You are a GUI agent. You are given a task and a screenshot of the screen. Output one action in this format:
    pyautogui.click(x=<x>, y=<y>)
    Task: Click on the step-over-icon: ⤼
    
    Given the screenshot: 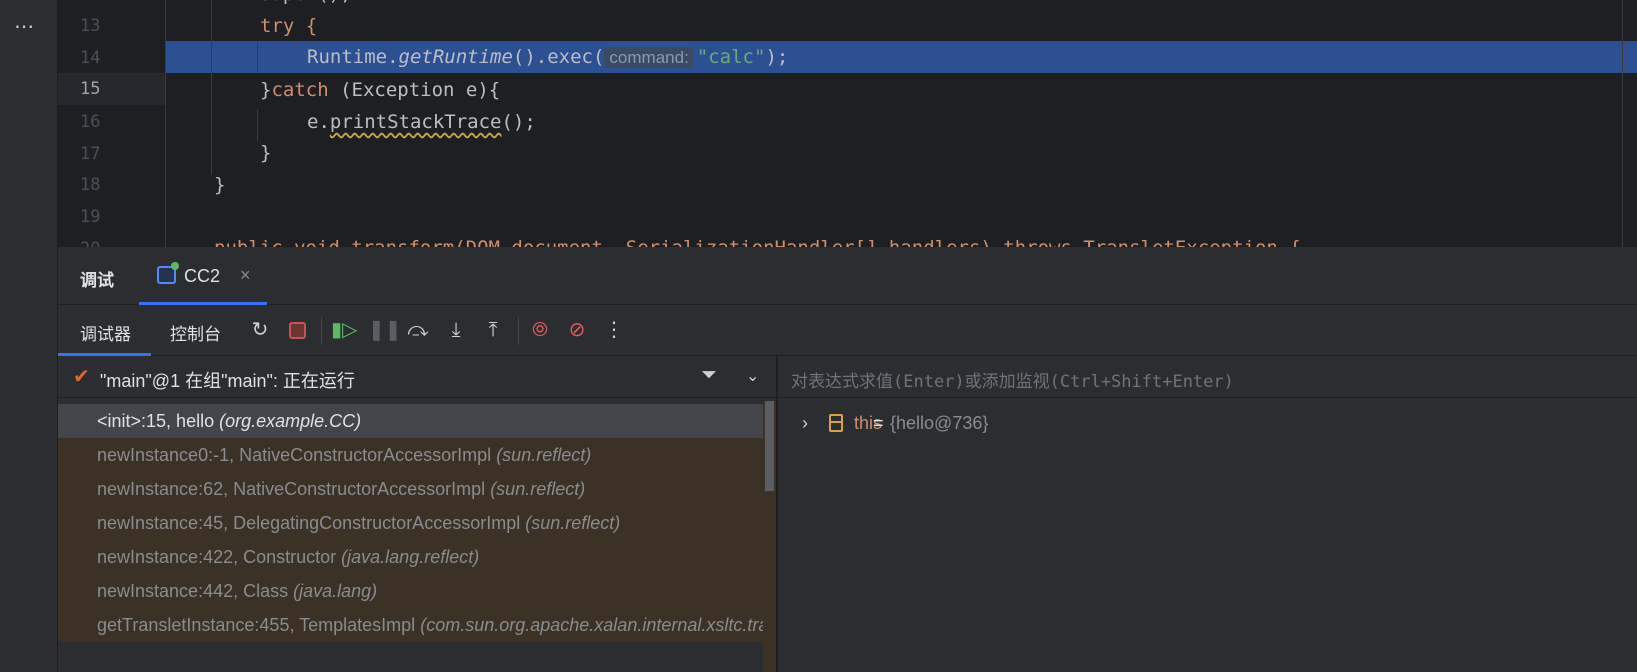 What is the action you would take?
    pyautogui.click(x=418, y=330)
    